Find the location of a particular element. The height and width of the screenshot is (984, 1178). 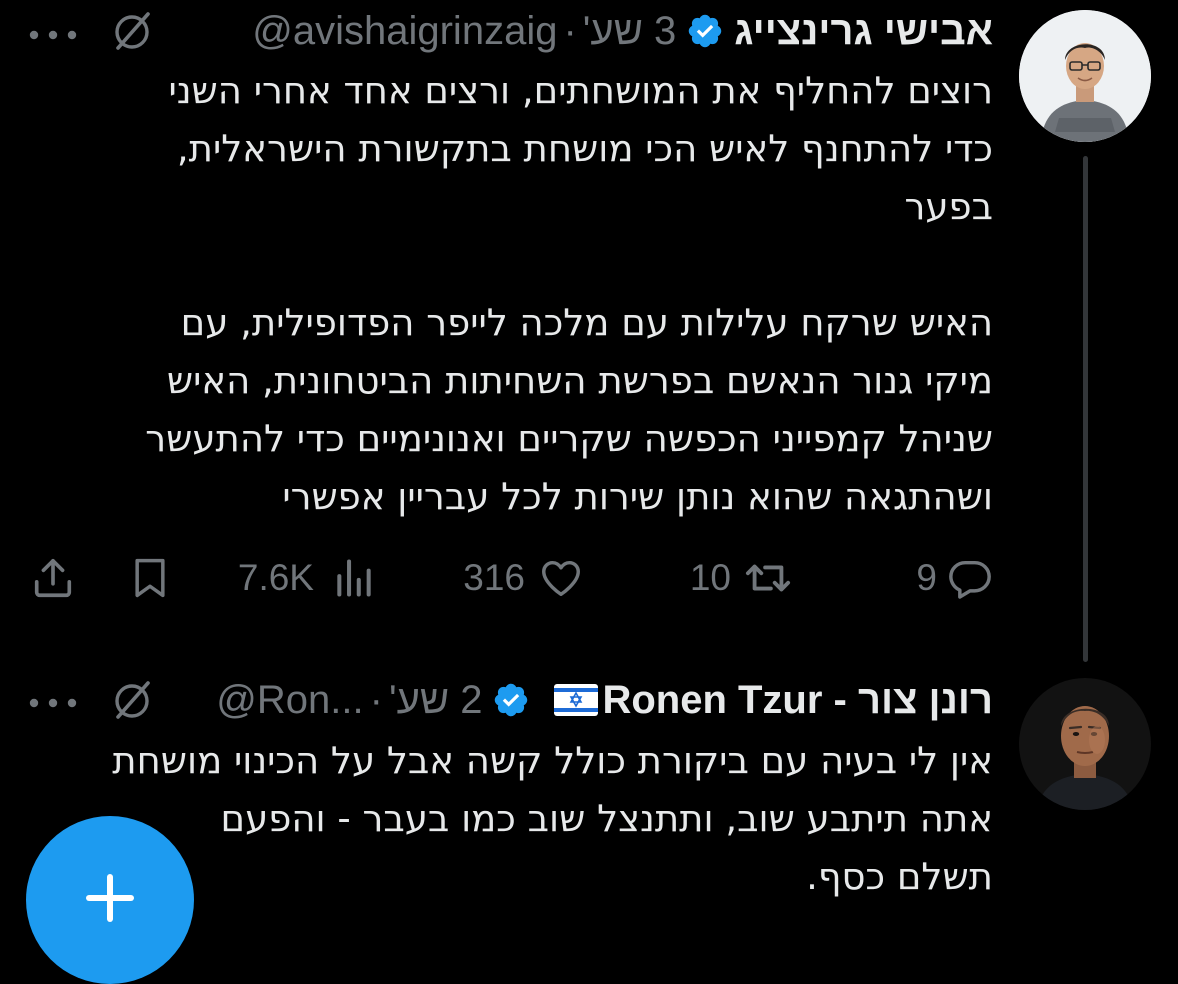

israel-flag-icon is located at coordinates (576, 700).